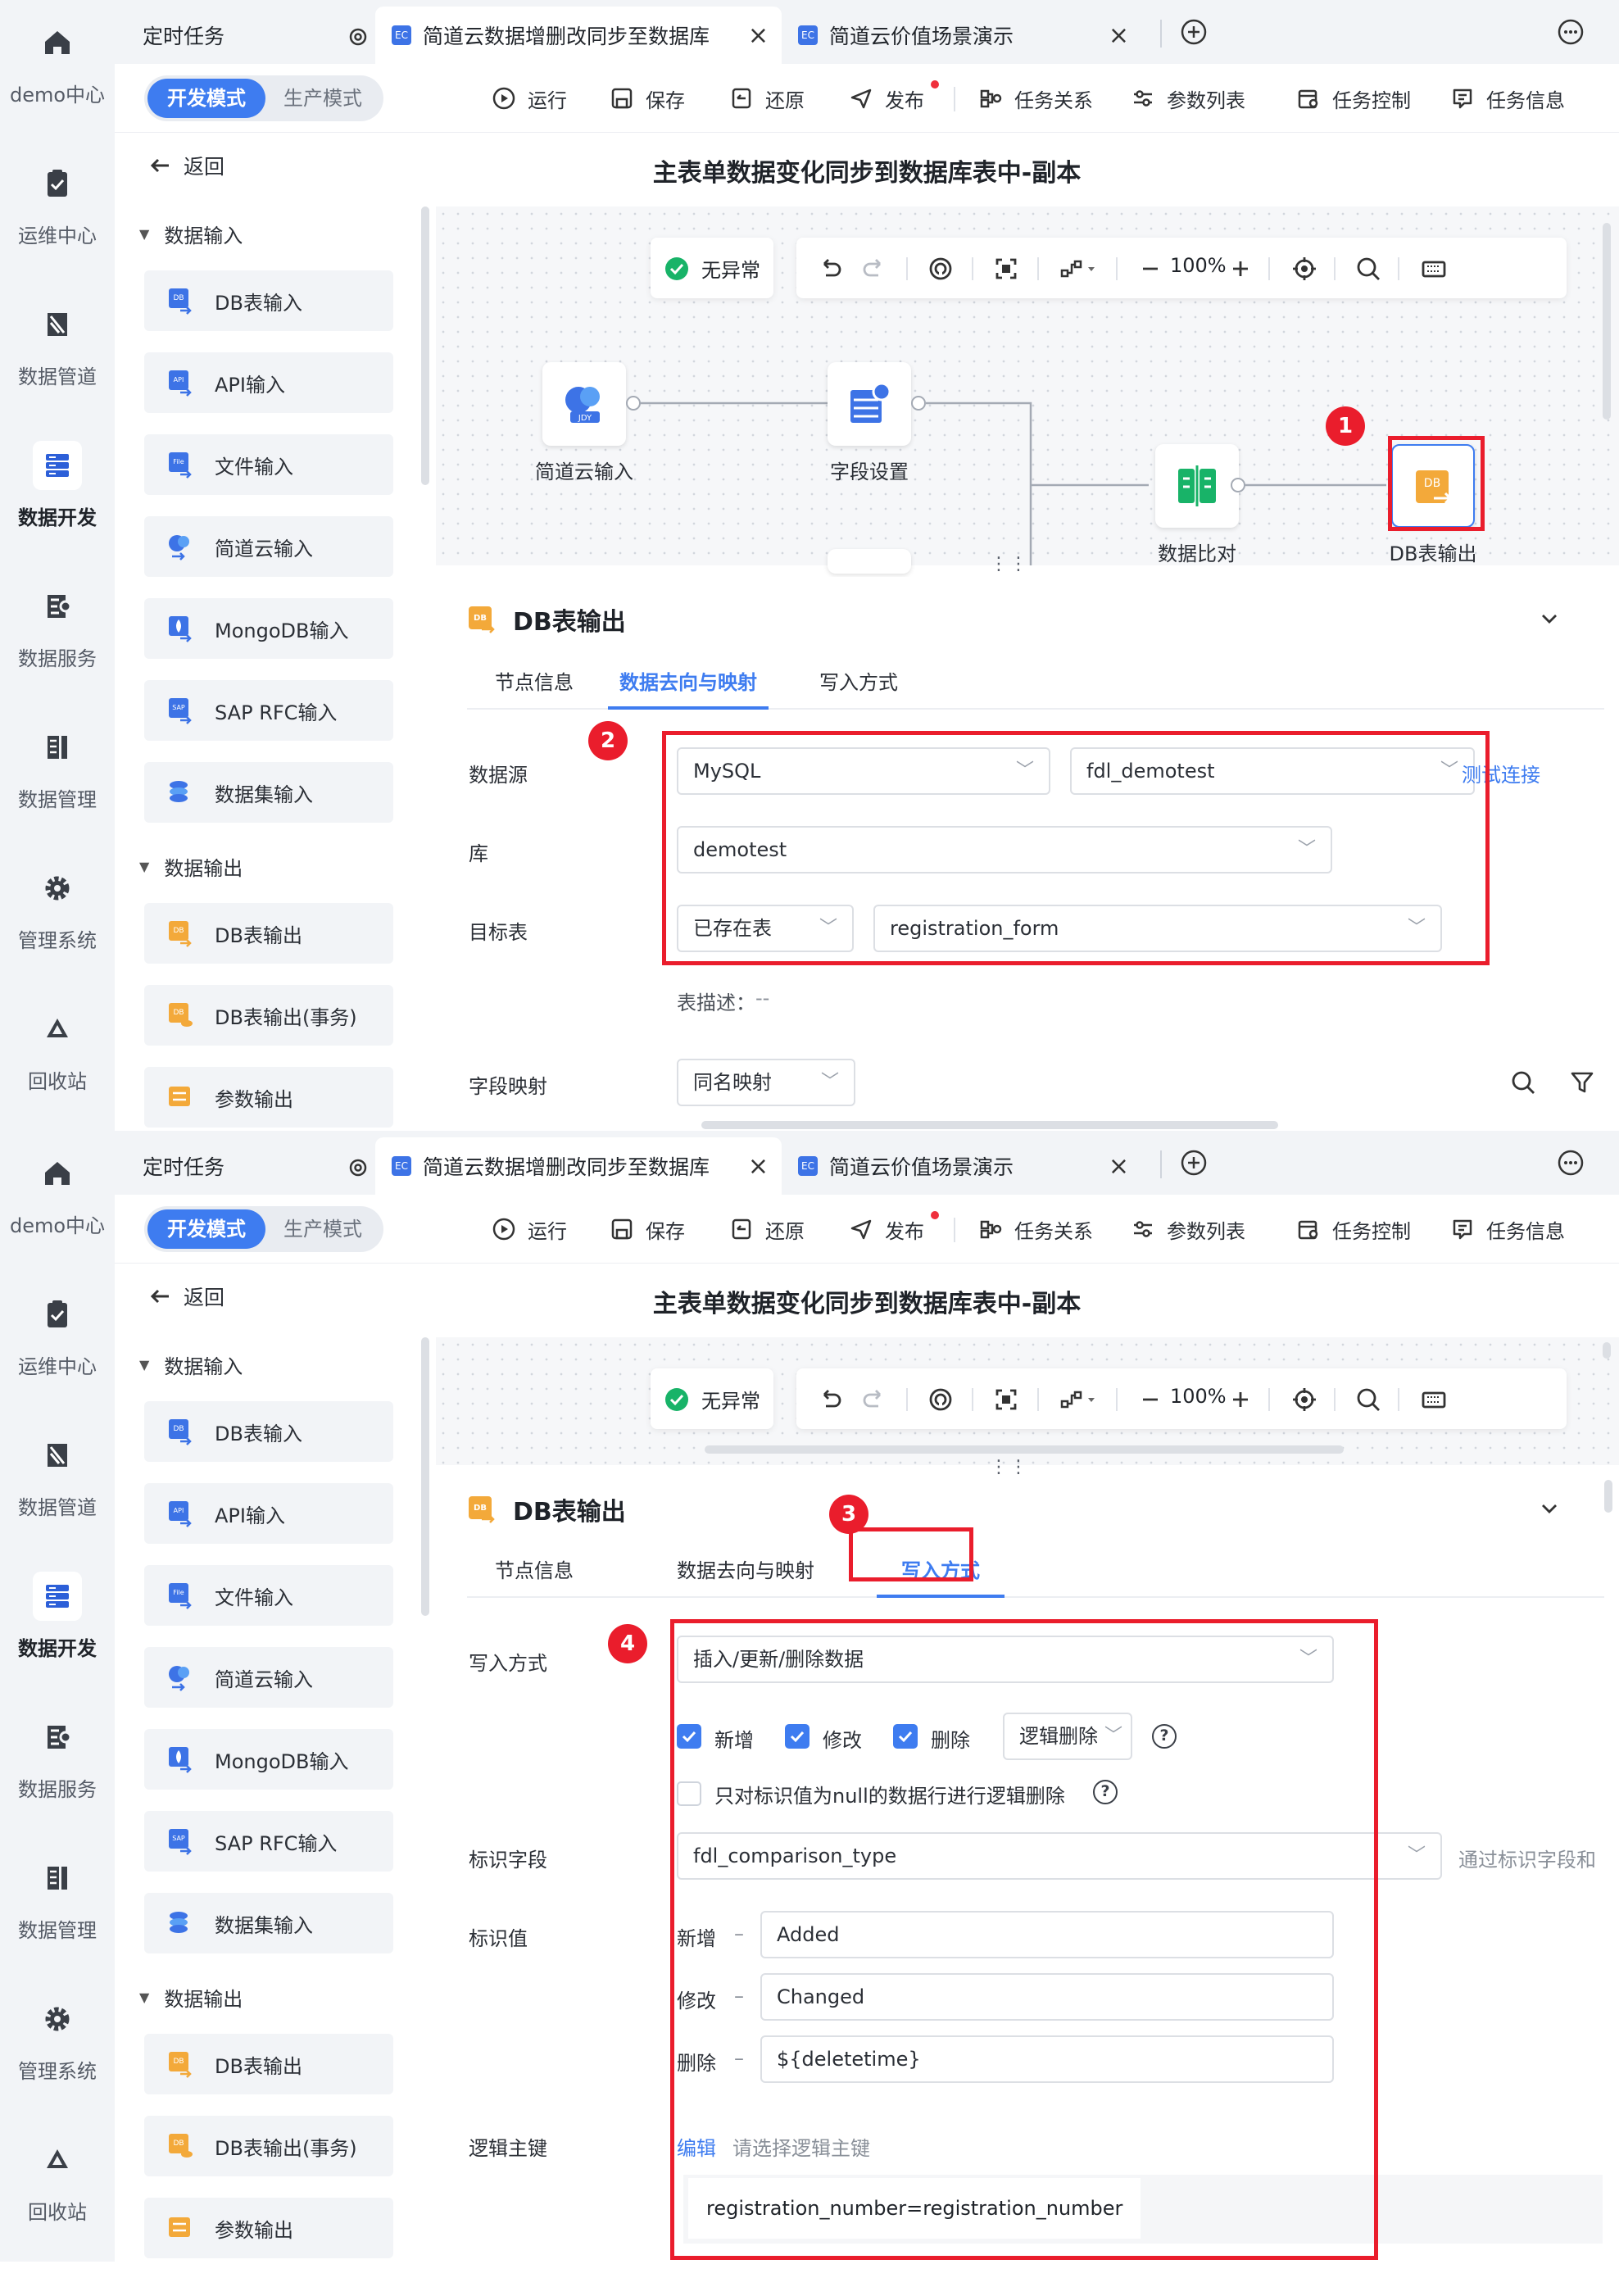 This screenshot has width=1619, height=2296. What do you see at coordinates (1582, 1082) in the screenshot?
I see `filter-icon` at bounding box center [1582, 1082].